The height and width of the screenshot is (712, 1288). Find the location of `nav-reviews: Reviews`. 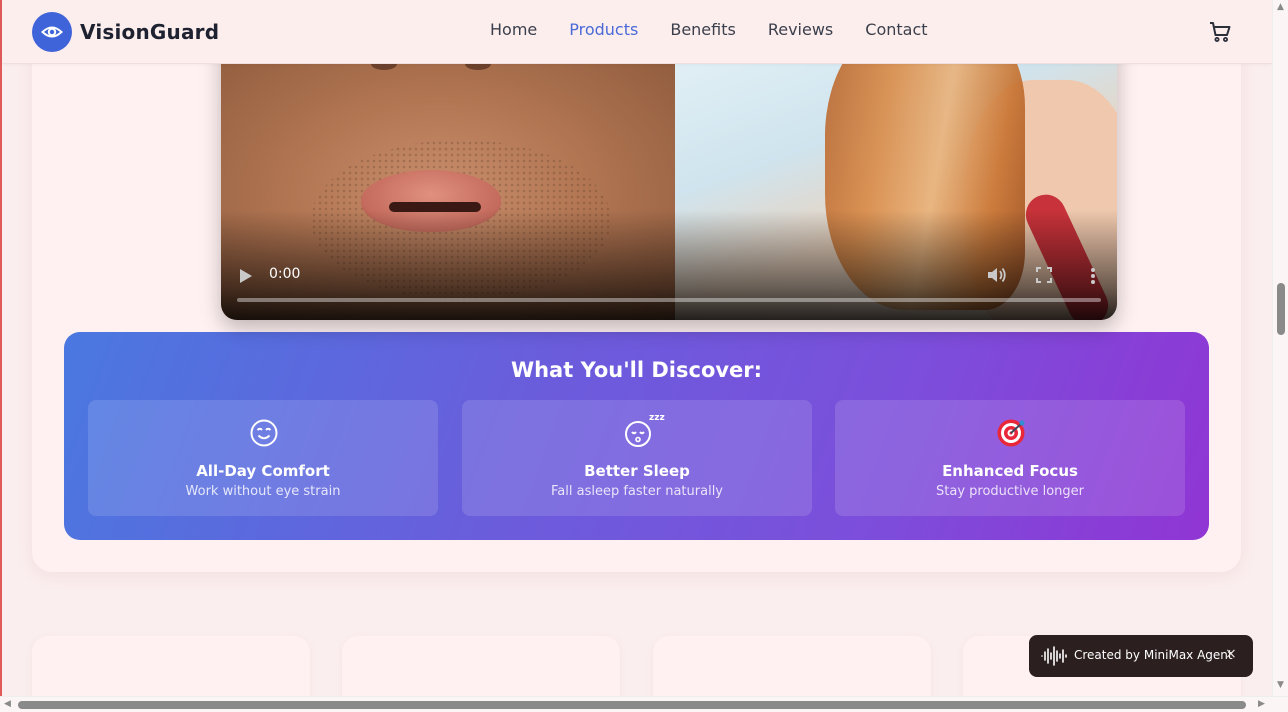

nav-reviews: Reviews is located at coordinates (800, 29).